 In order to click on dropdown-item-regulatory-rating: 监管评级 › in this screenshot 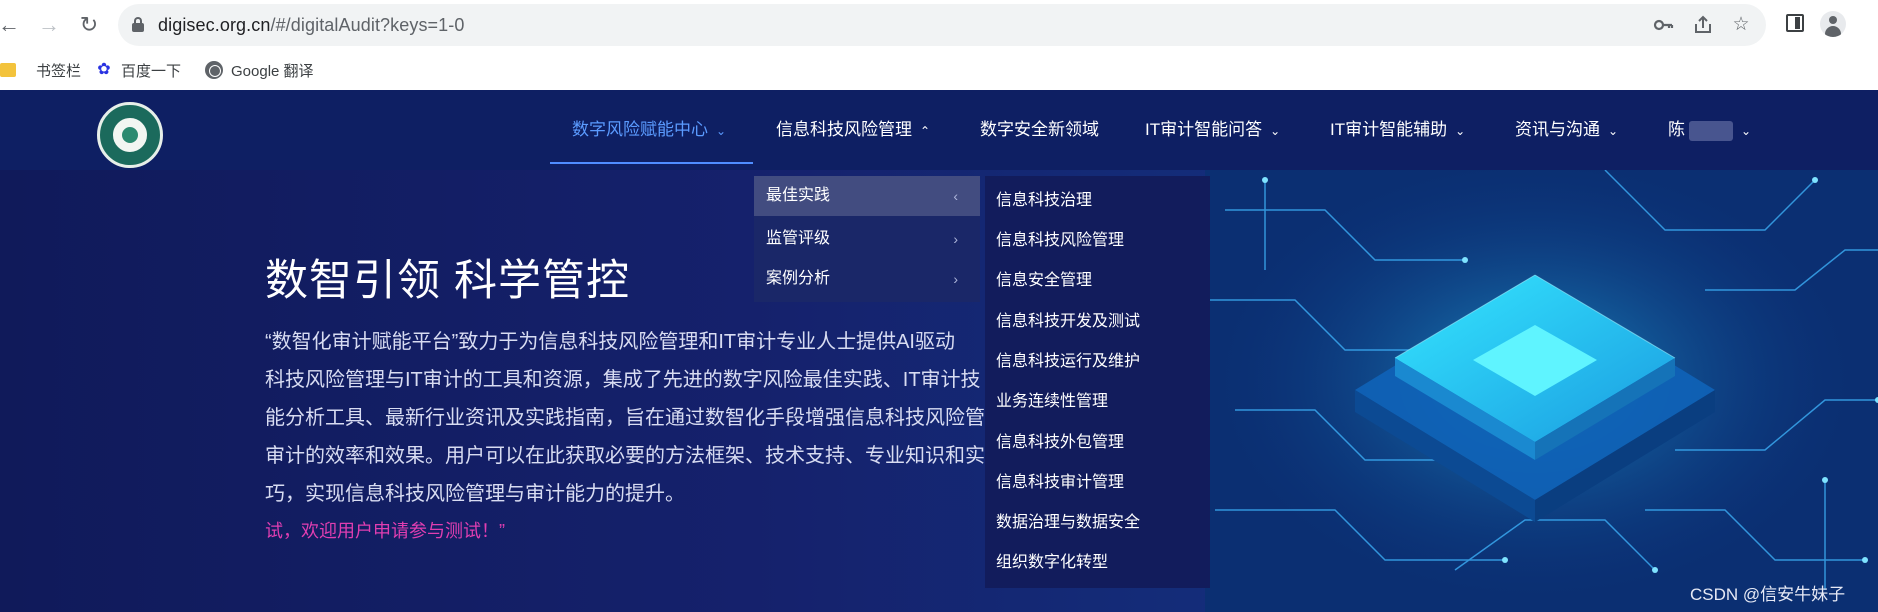, I will do `click(867, 239)`.